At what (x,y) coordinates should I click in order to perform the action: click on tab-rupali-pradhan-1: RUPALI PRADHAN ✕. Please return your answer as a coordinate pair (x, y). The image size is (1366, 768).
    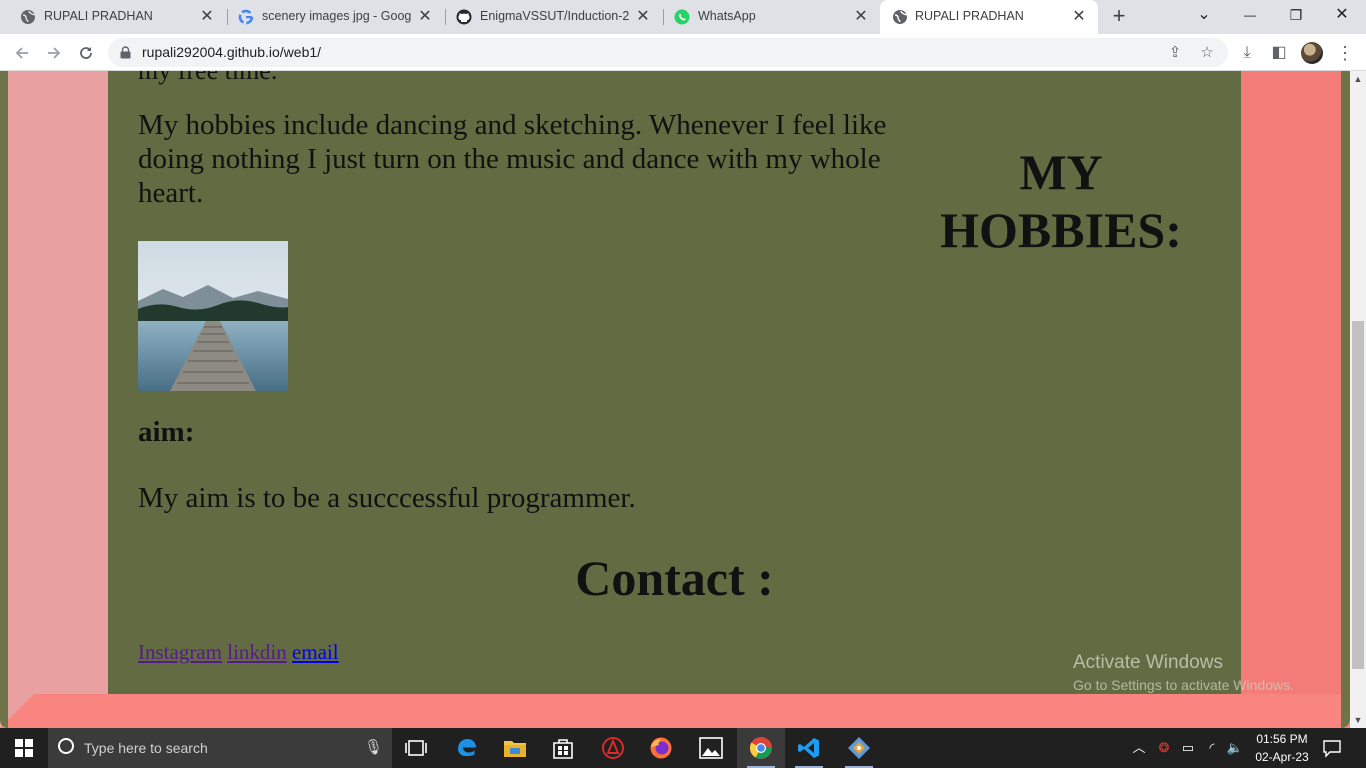
    Looking at the image, I should click on (113, 17).